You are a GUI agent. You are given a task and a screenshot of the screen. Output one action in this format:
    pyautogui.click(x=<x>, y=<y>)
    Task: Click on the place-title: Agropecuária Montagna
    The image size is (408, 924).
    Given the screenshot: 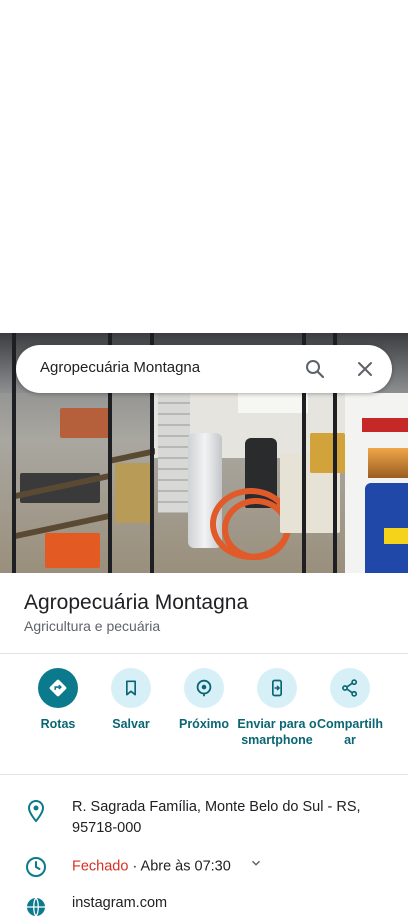 What is the action you would take?
    pyautogui.click(x=136, y=602)
    